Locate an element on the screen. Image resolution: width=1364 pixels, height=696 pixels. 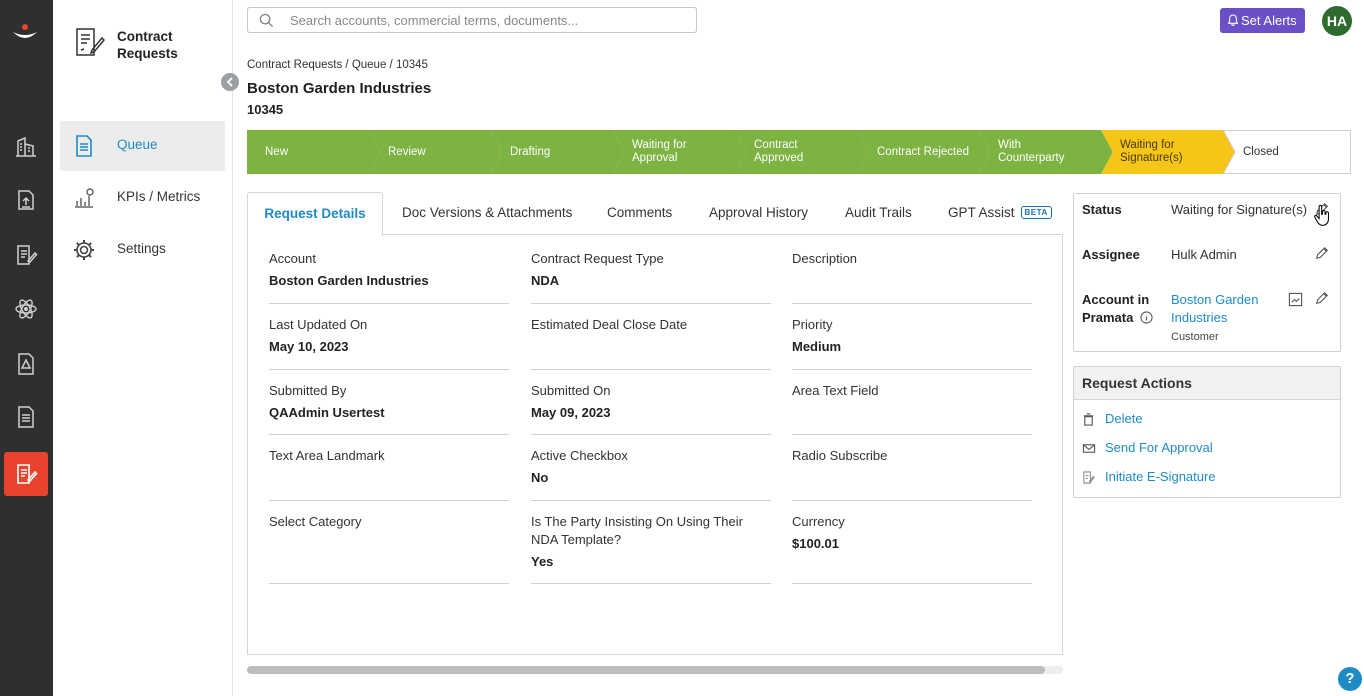
initiate-esignature-action: Initiate E-Signature is located at coordinates (1207, 478).